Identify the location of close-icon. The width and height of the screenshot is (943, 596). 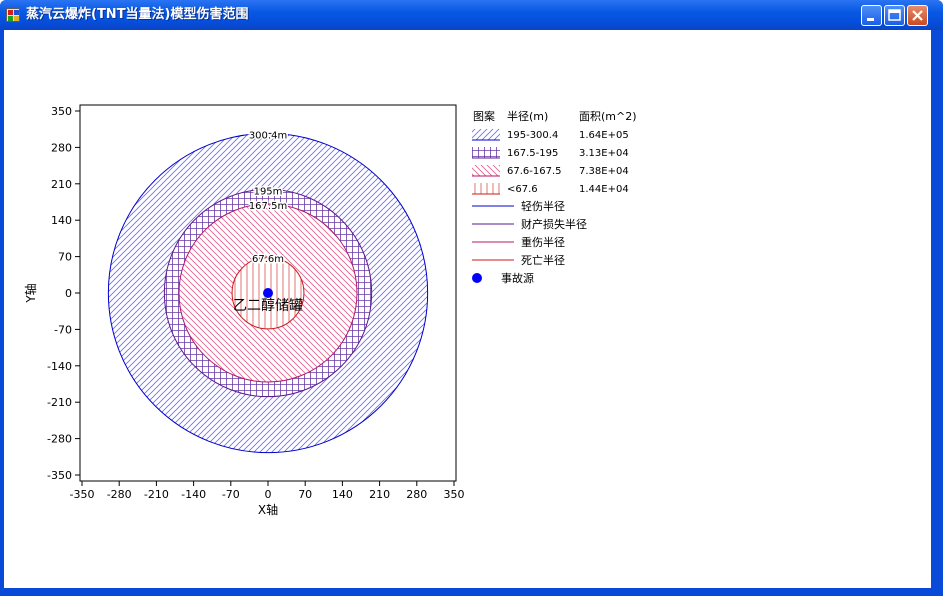
(917, 15).